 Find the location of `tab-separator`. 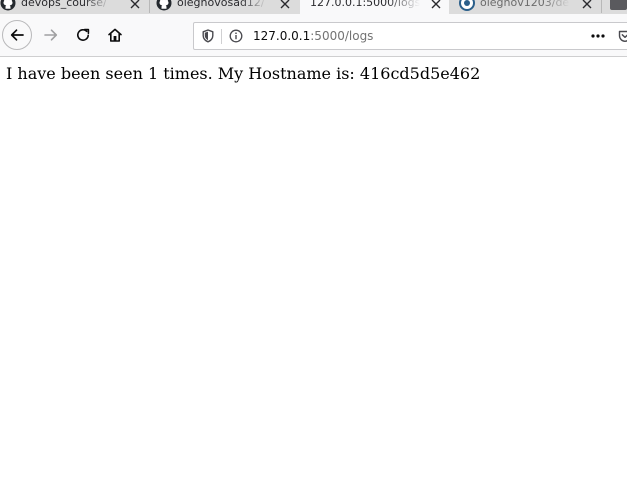

tab-separator is located at coordinates (601, 6).